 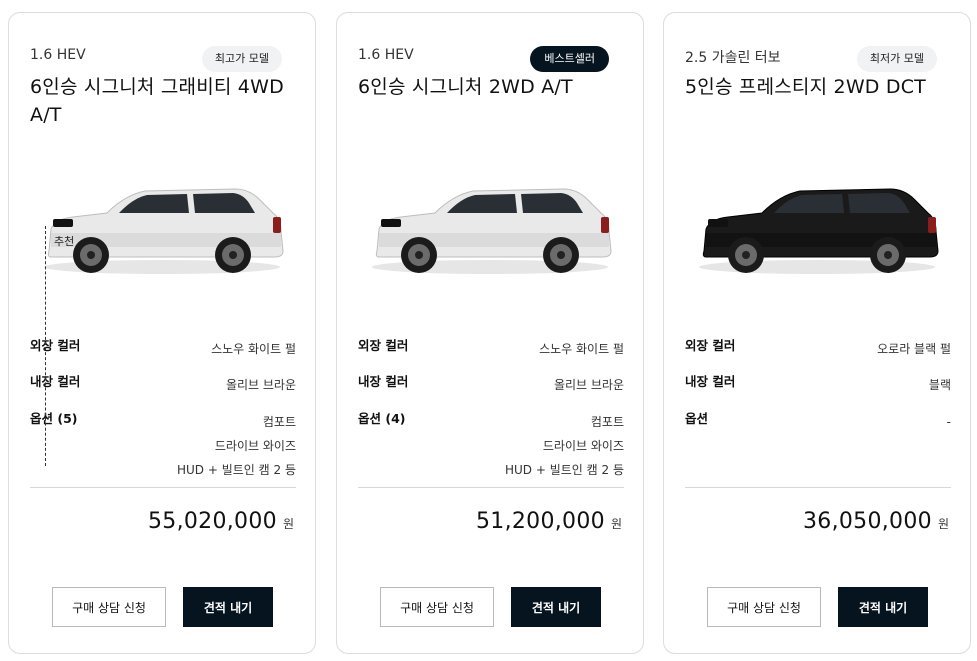 What do you see at coordinates (867, 521) in the screenshot?
I see `price-value: 36,050,000` at bounding box center [867, 521].